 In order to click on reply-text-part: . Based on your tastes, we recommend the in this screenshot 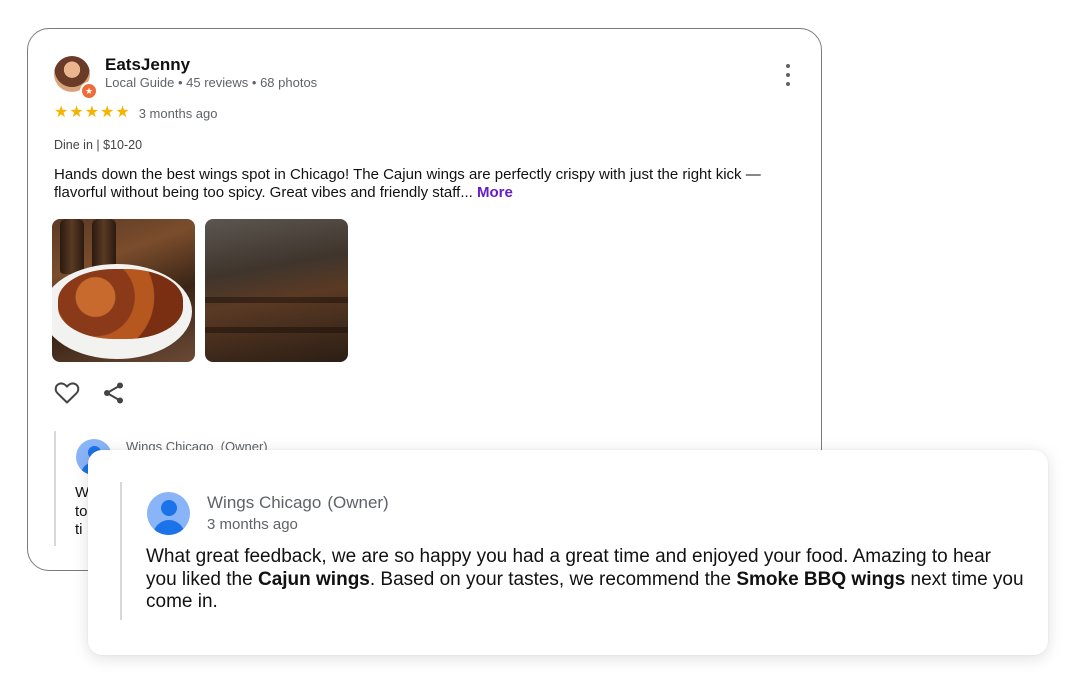, I will do `click(553, 579)`.